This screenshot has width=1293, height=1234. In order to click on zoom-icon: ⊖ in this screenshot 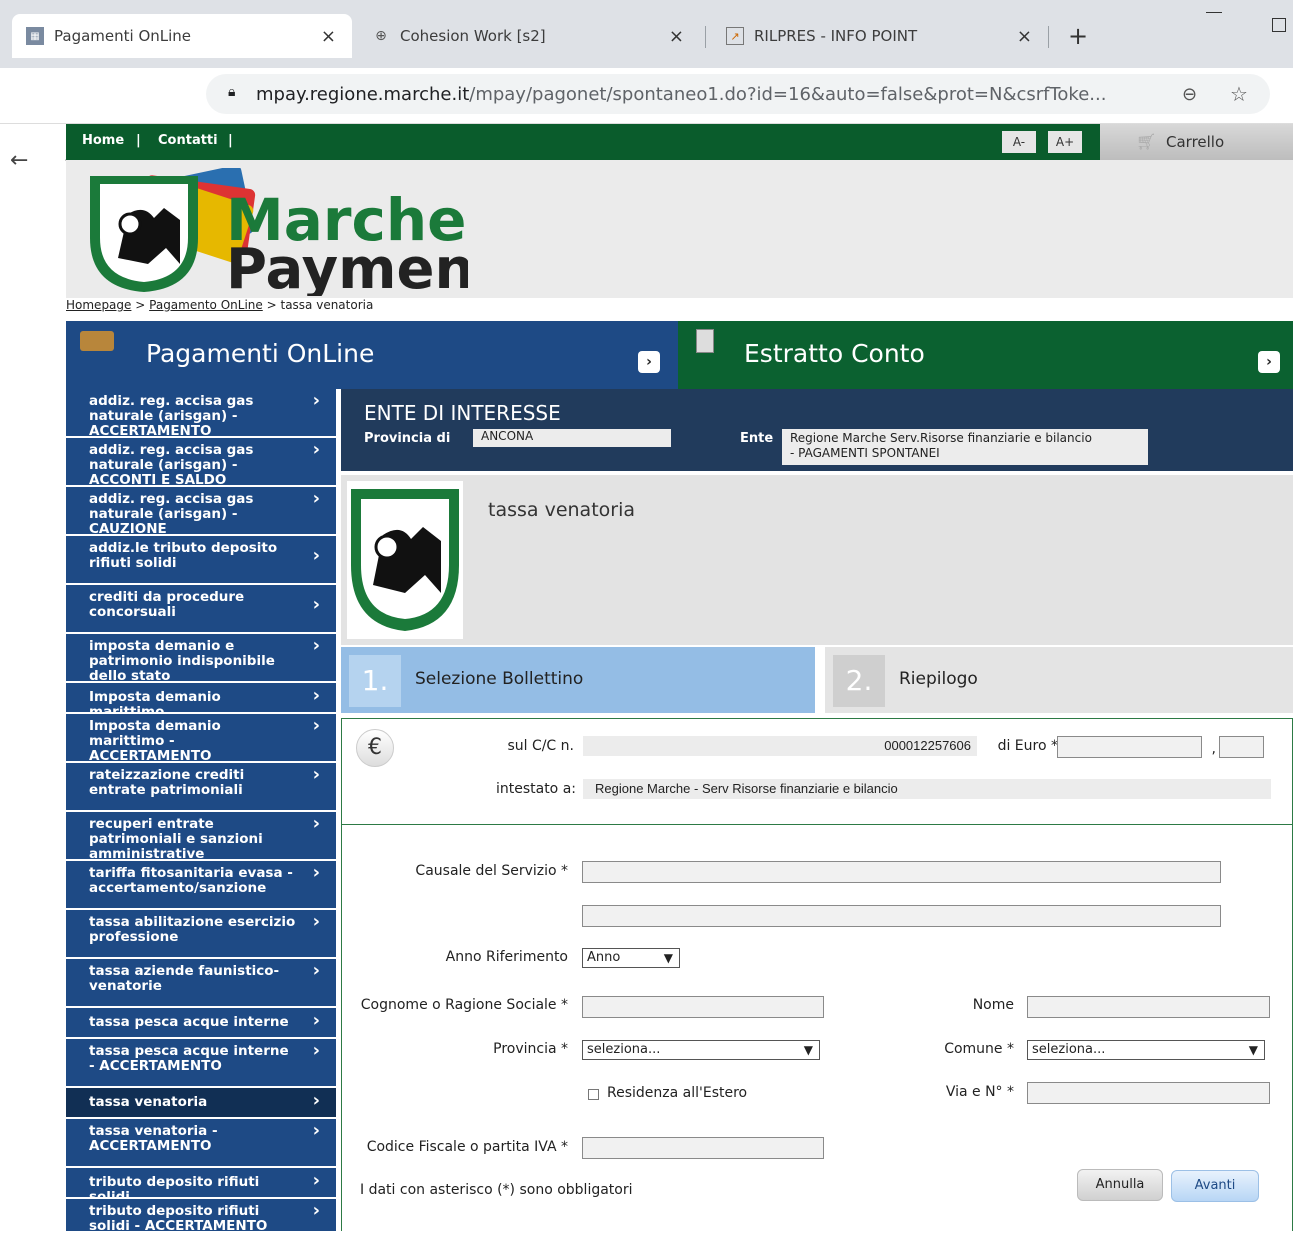, I will do `click(1189, 94)`.